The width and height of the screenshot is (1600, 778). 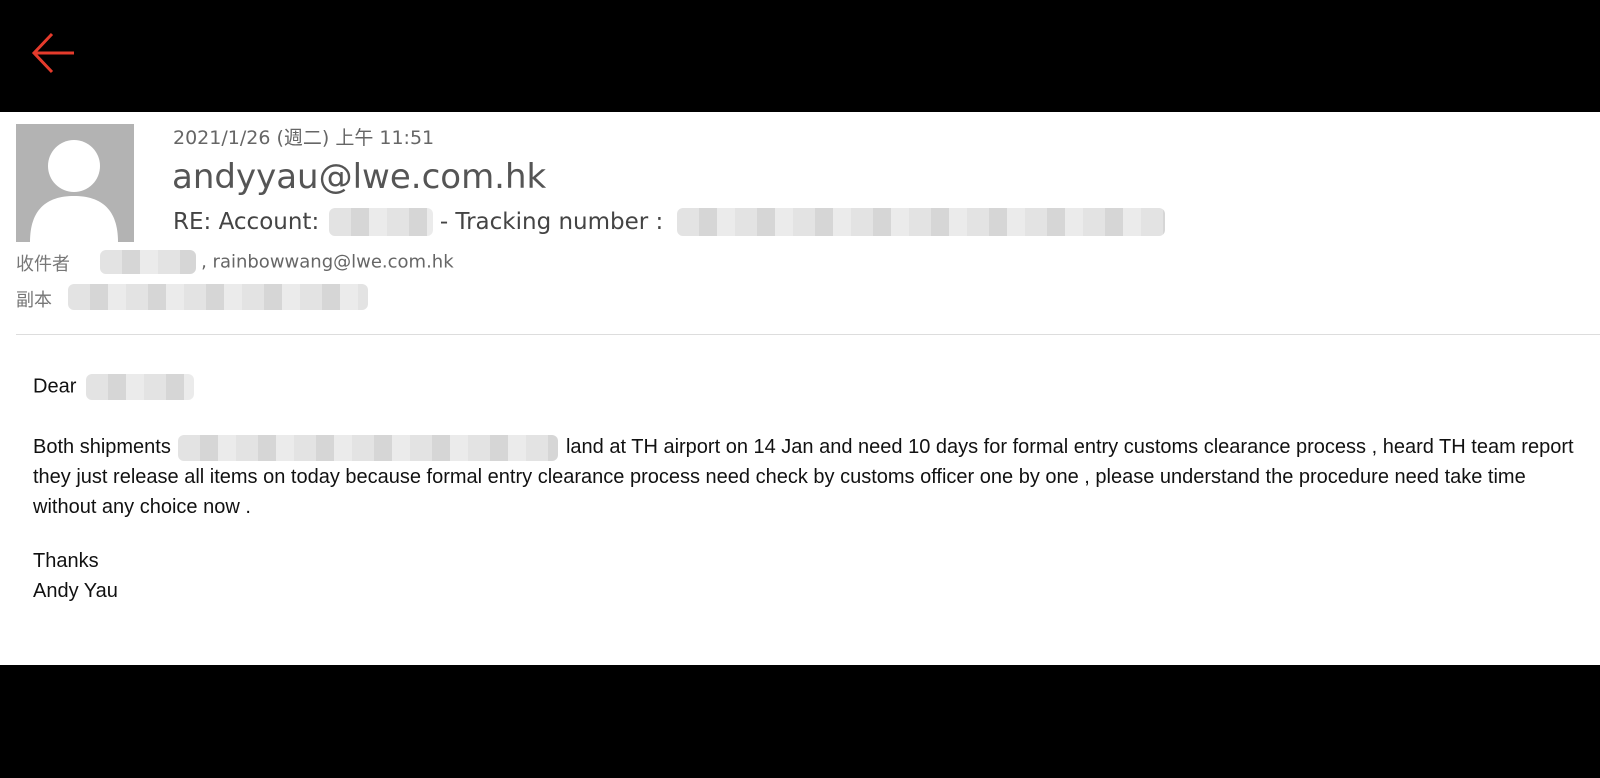 What do you see at coordinates (218, 297) in the screenshot?
I see `redacted-cc` at bounding box center [218, 297].